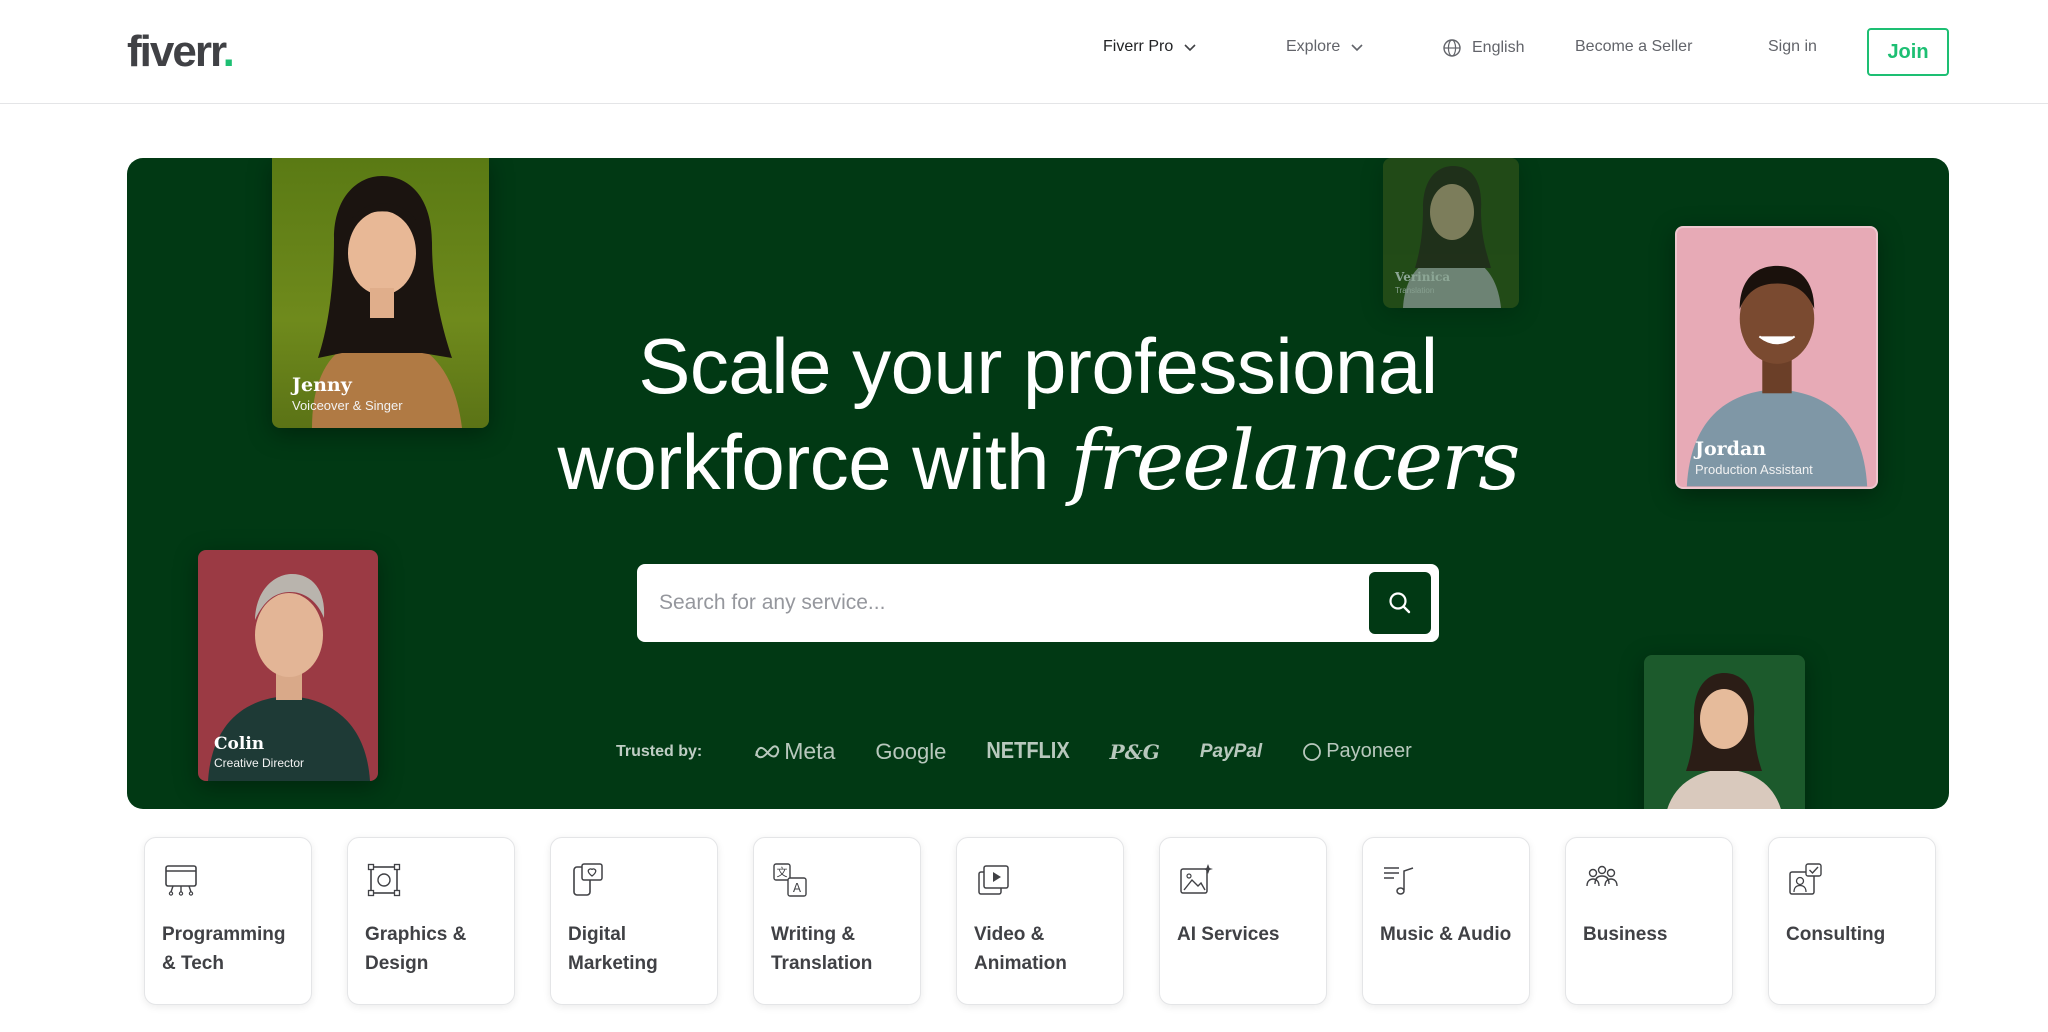 Image resolution: width=2048 pixels, height=1032 pixels. I want to click on category-label: AI Services, so click(1228, 934).